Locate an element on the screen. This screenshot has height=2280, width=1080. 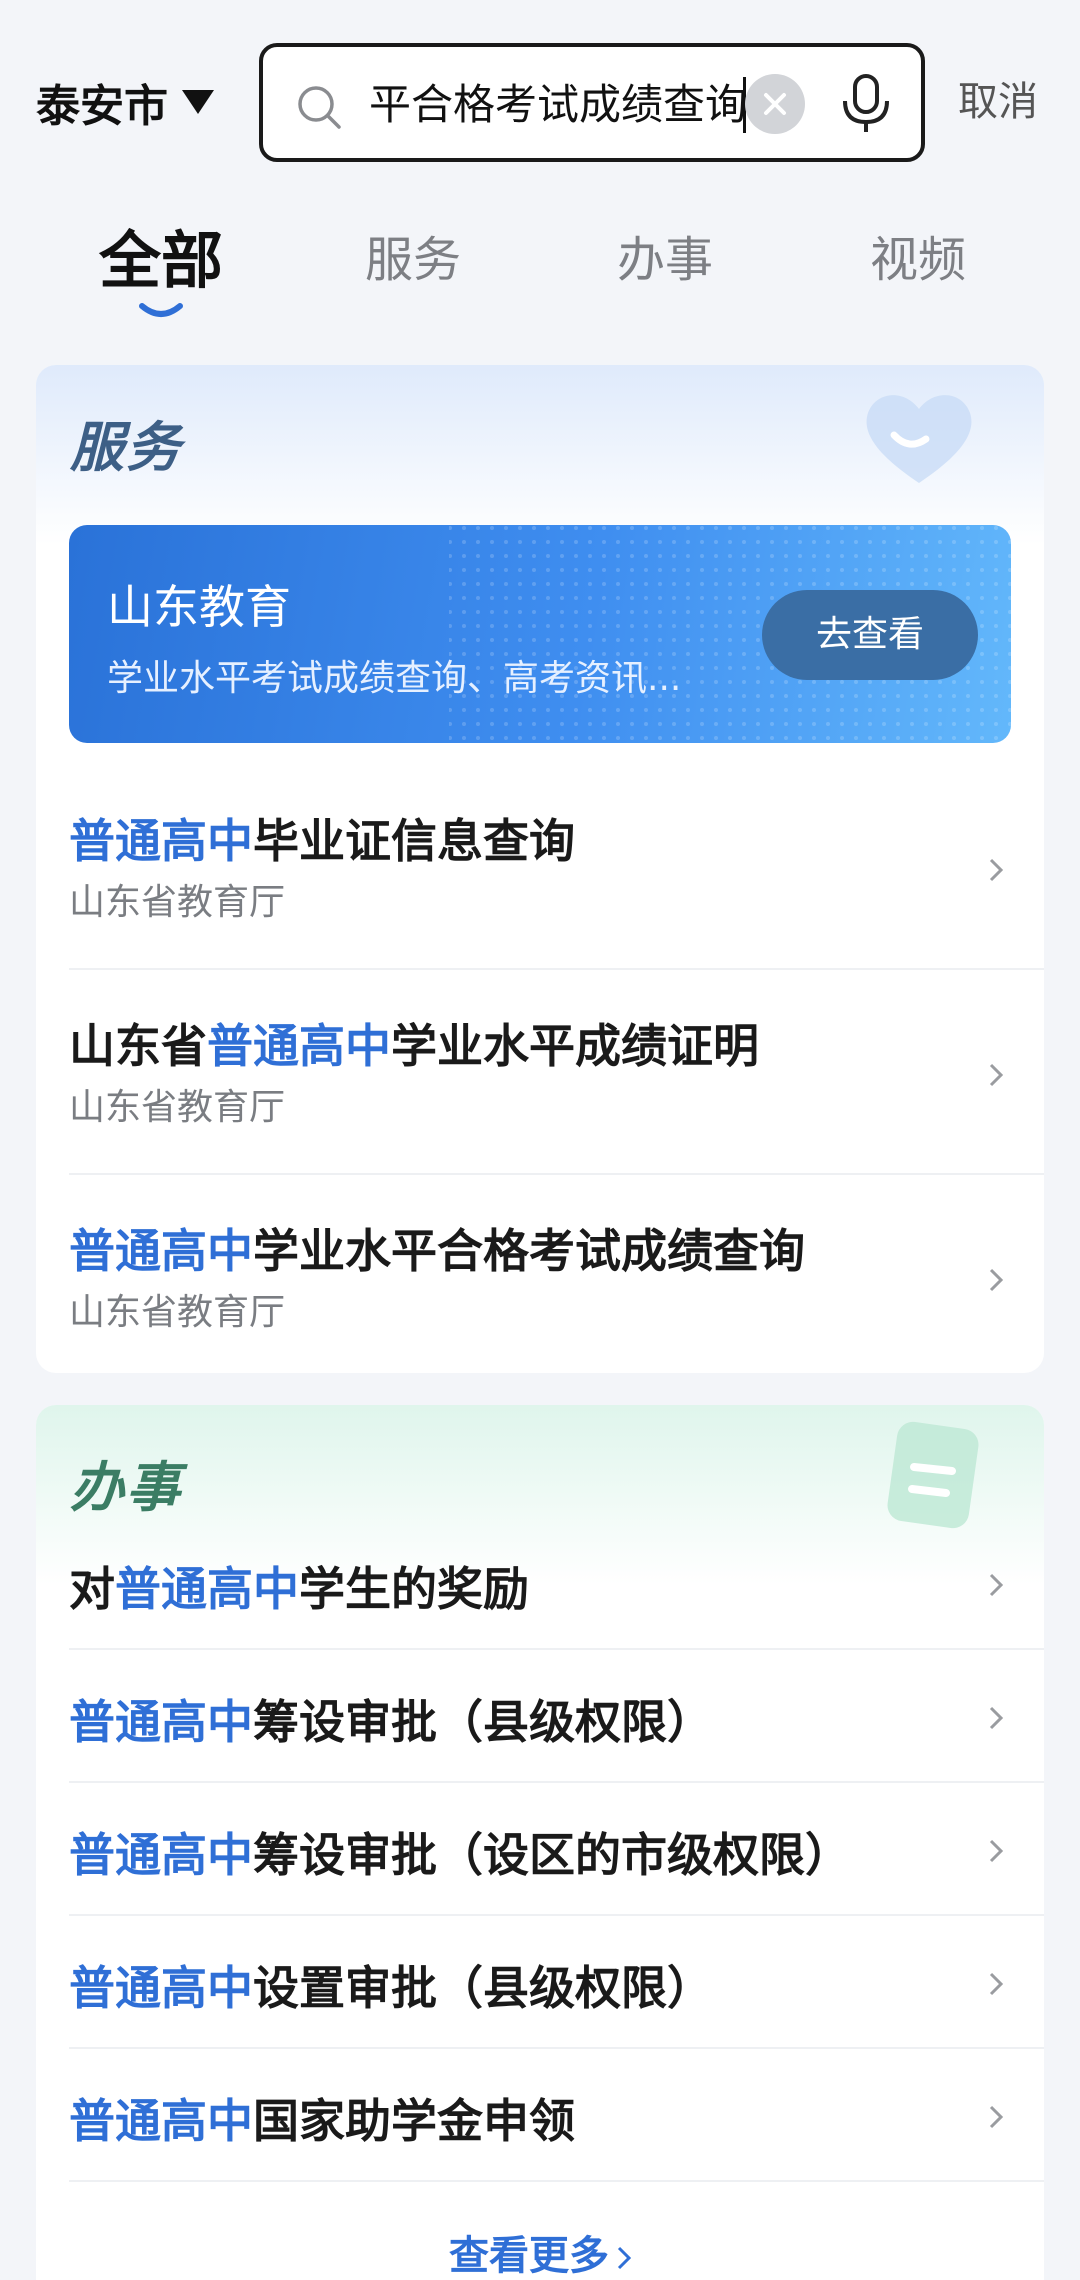
list-item: 普通高中筹设审批（县级权限） is located at coordinates (556, 1716).